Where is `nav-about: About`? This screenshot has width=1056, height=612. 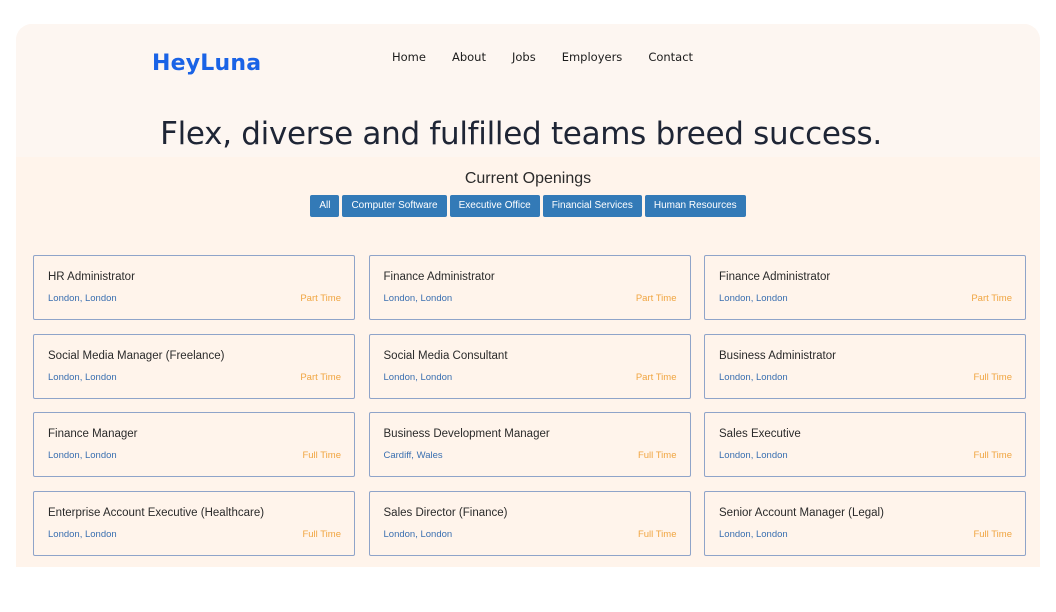 nav-about: About is located at coordinates (469, 57).